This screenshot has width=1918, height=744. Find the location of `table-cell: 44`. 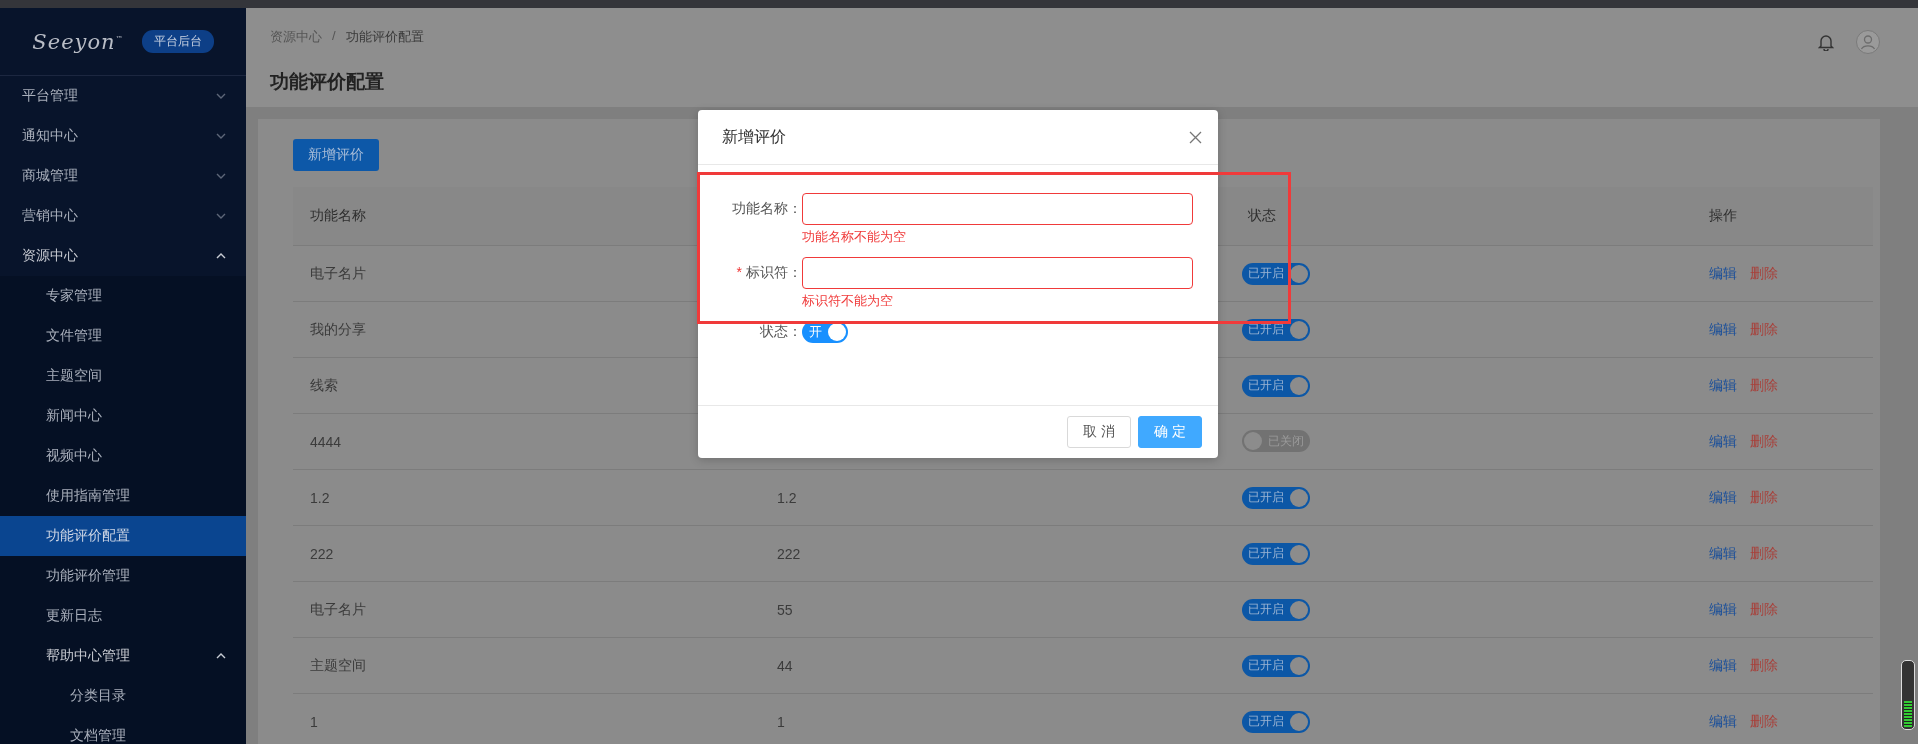

table-cell: 44 is located at coordinates (785, 665).